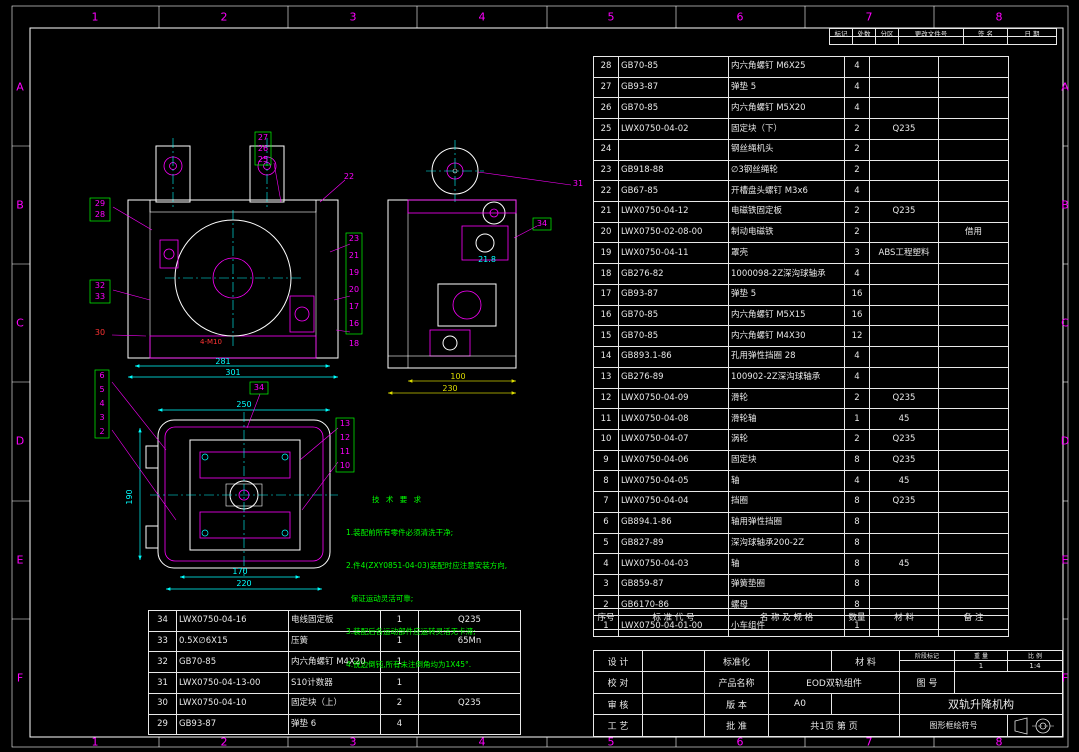 The width and height of the screenshot is (1079, 752). I want to click on titleblock-approve-label: 批 准, so click(736, 725).